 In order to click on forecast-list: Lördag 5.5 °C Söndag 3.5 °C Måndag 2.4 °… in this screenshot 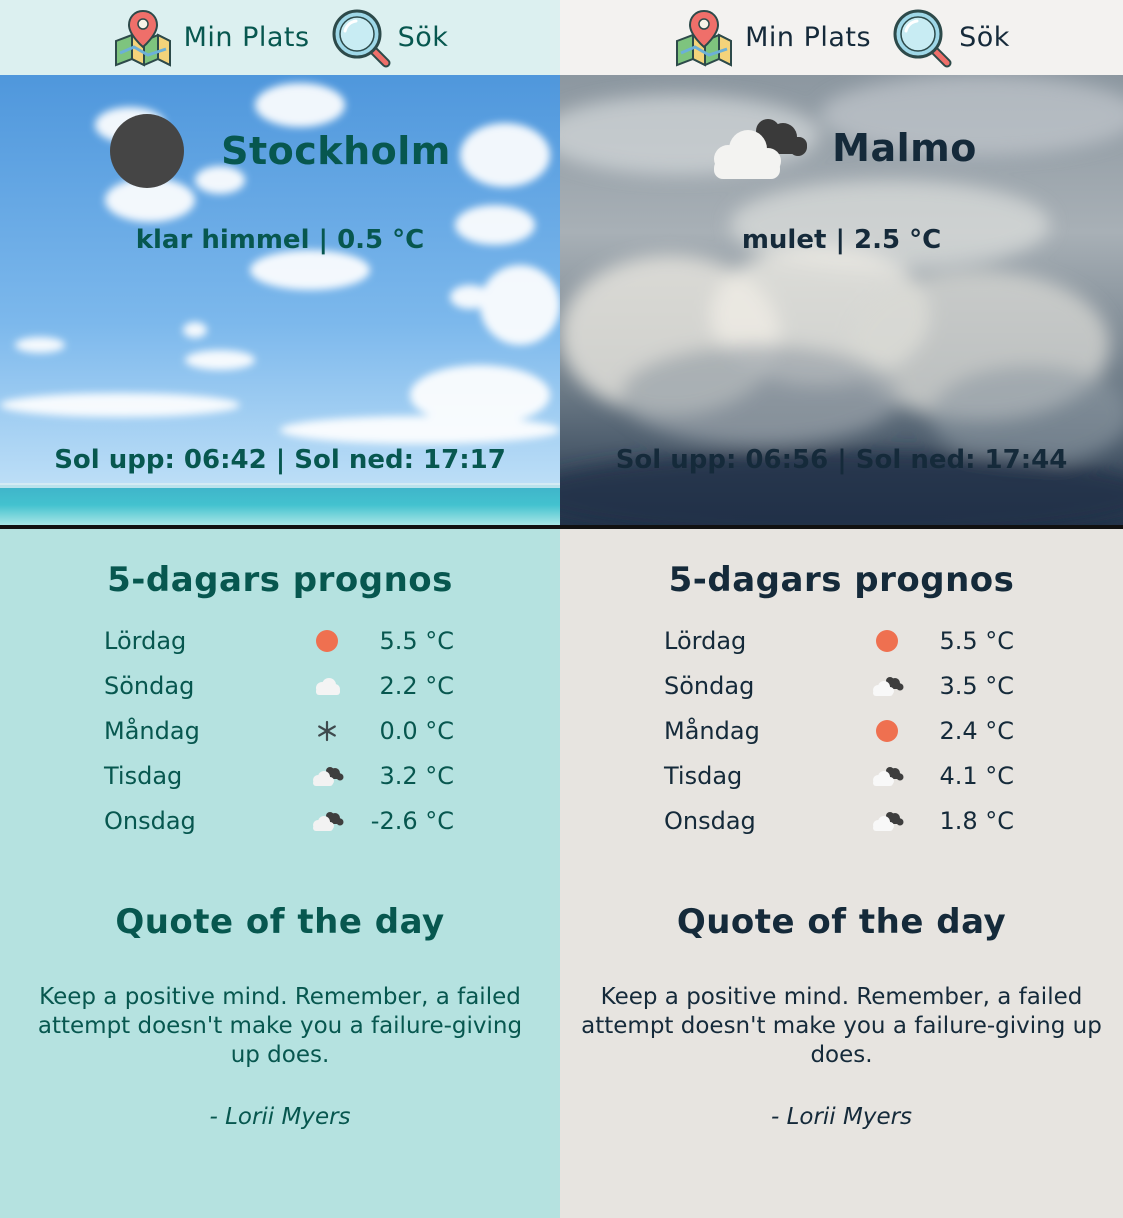, I will do `click(840, 730)`.